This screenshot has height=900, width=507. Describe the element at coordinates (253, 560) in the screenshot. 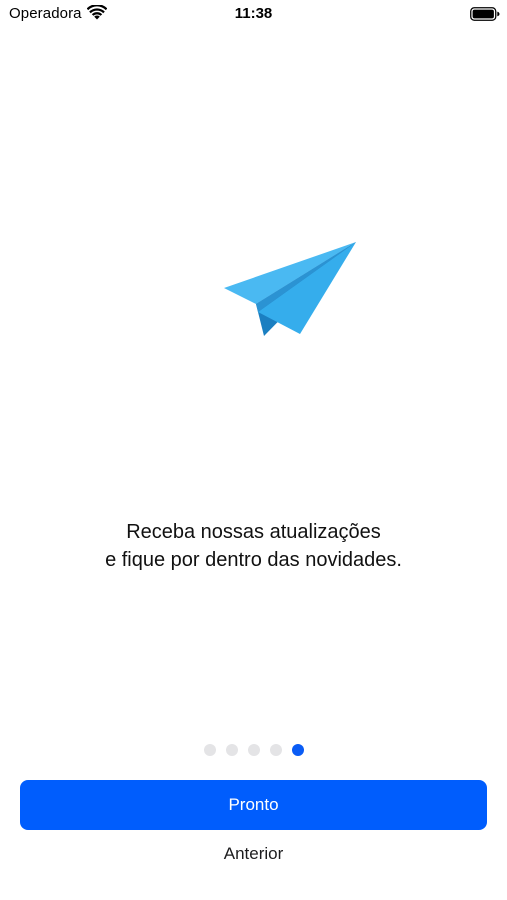

I see `onboarding-message-line-2: e fique por dentro das novidades.` at that location.